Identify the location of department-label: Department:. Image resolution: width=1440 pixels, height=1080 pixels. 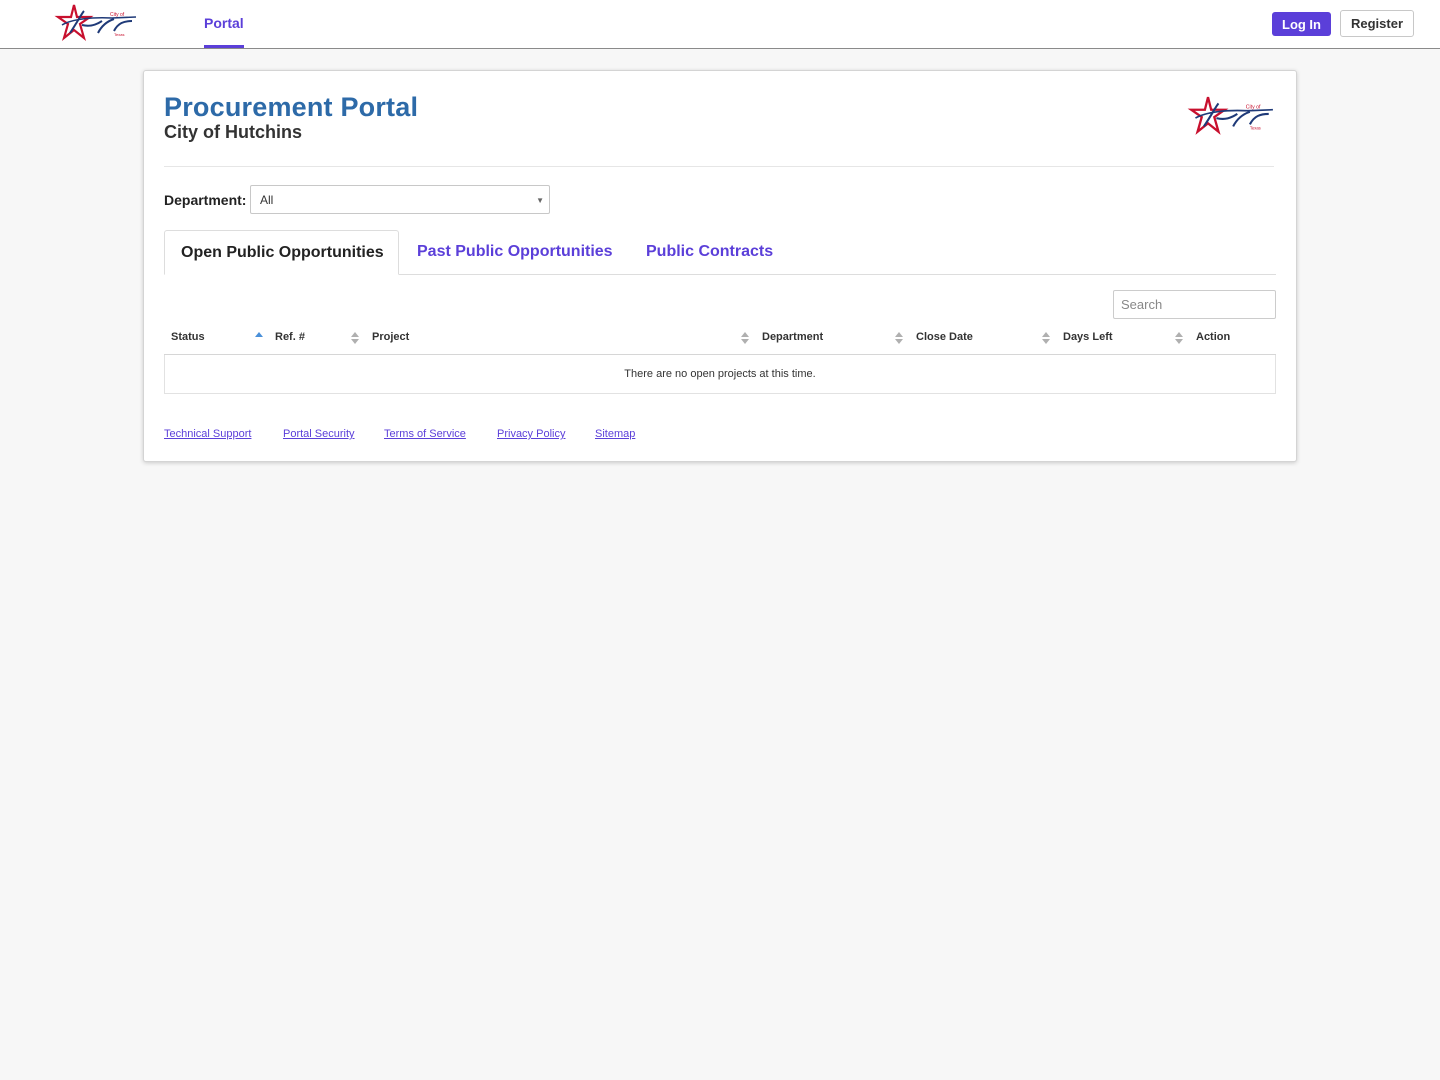
(205, 200).